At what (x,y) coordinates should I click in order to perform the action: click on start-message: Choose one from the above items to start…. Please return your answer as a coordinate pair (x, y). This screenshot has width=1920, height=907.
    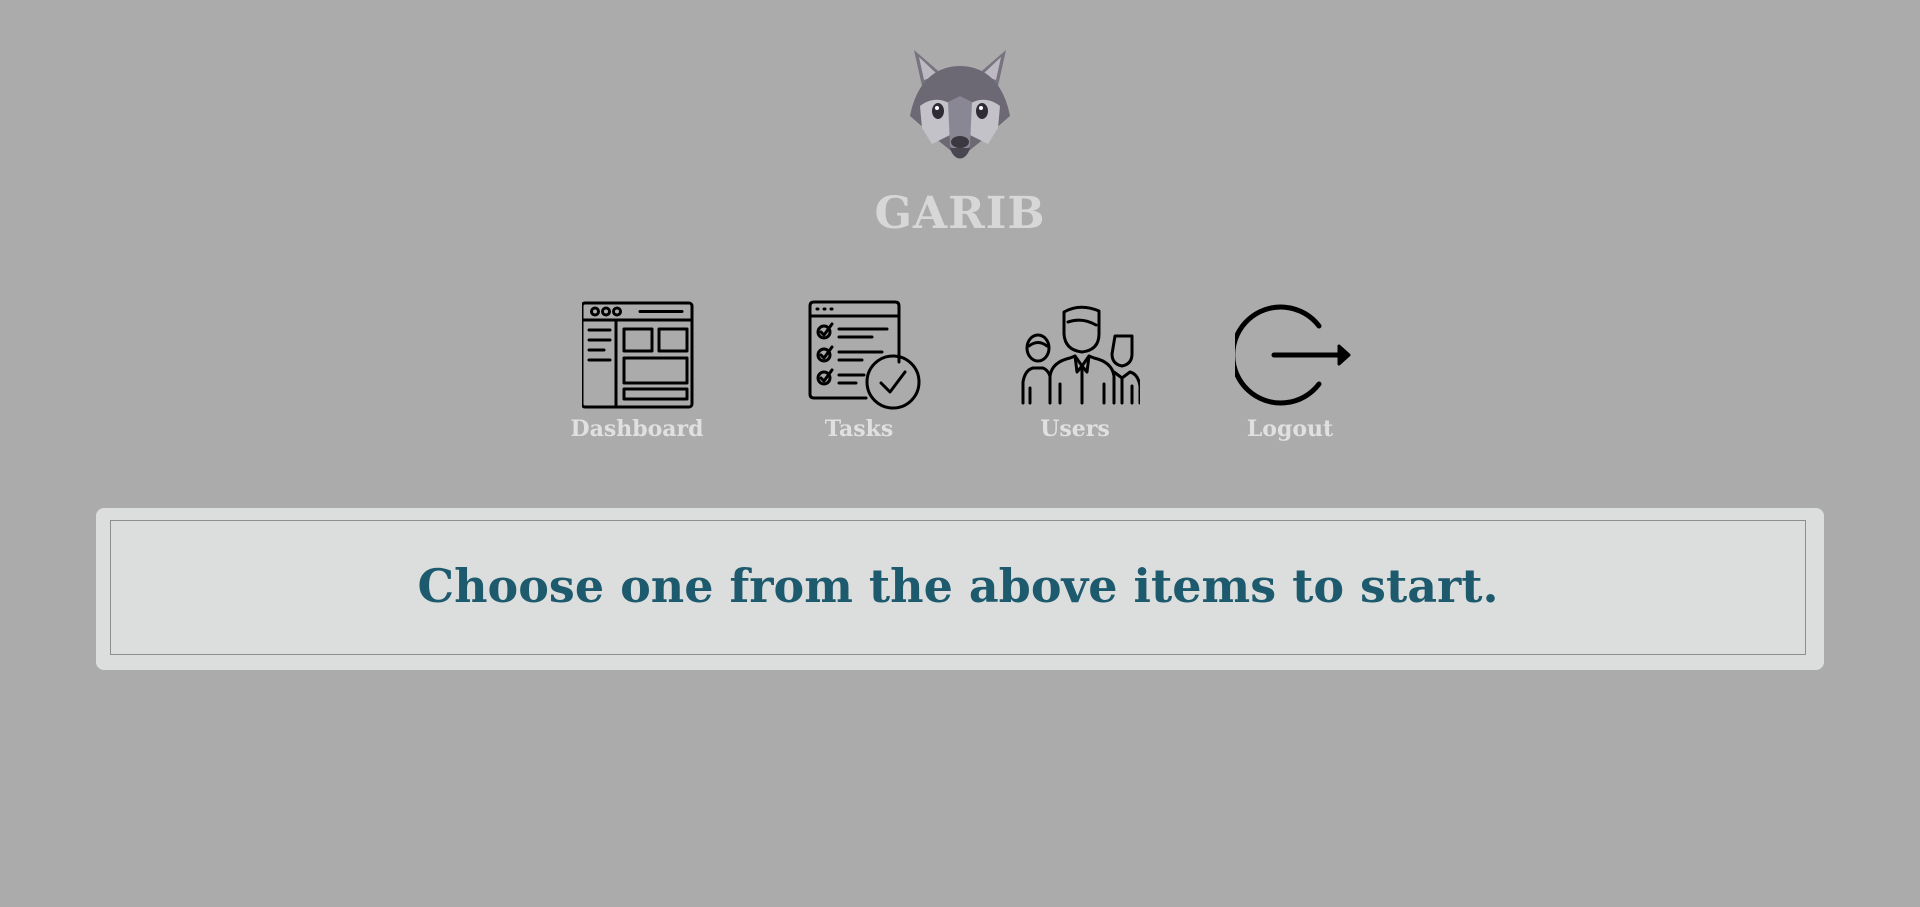
    Looking at the image, I should click on (958, 586).